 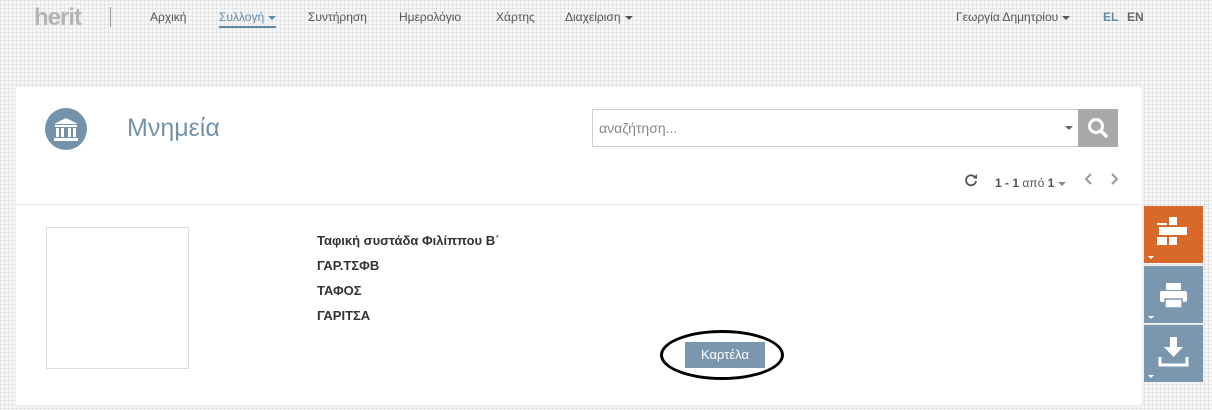 What do you see at coordinates (1033, 183) in the screenshot?
I see `pager-of: από` at bounding box center [1033, 183].